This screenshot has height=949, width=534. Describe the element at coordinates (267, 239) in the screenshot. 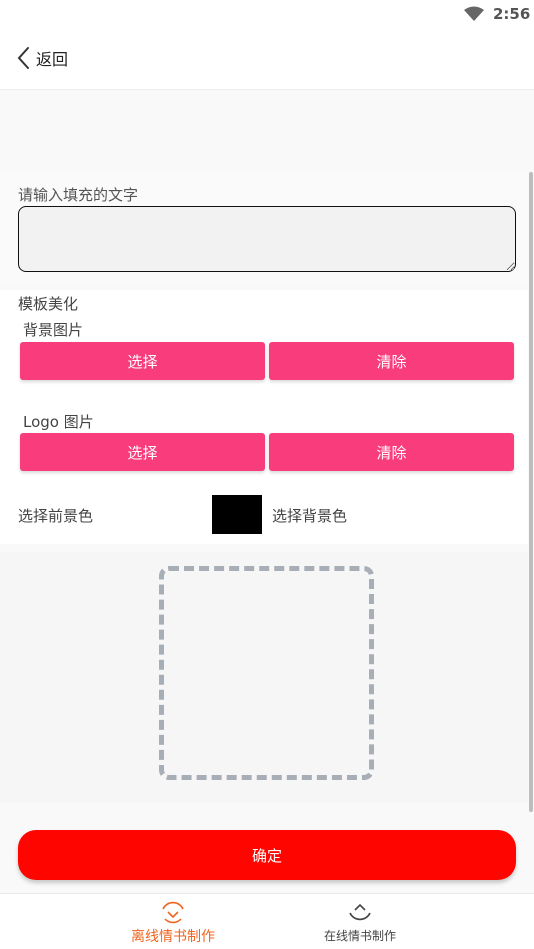

I see `text-input` at that location.